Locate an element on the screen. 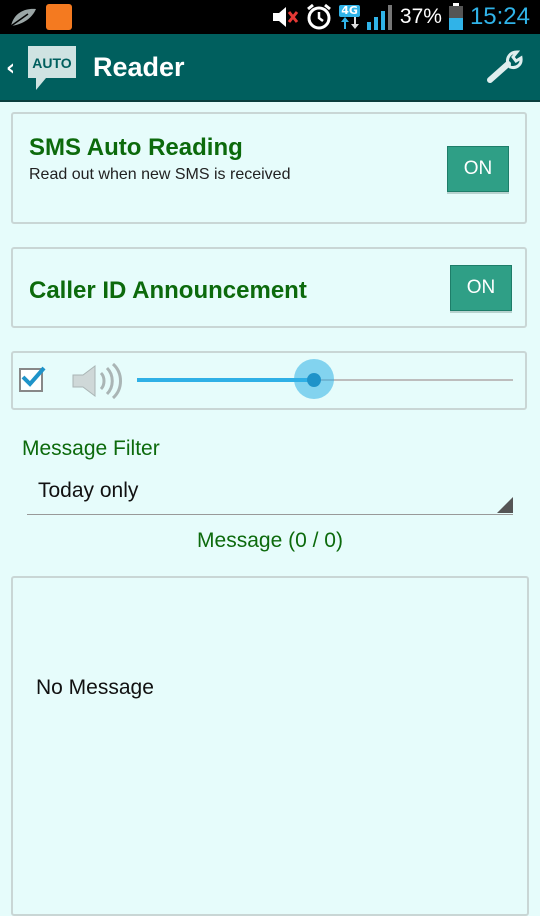 This screenshot has width=540, height=916. leaf-icon is located at coordinates (23, 17).